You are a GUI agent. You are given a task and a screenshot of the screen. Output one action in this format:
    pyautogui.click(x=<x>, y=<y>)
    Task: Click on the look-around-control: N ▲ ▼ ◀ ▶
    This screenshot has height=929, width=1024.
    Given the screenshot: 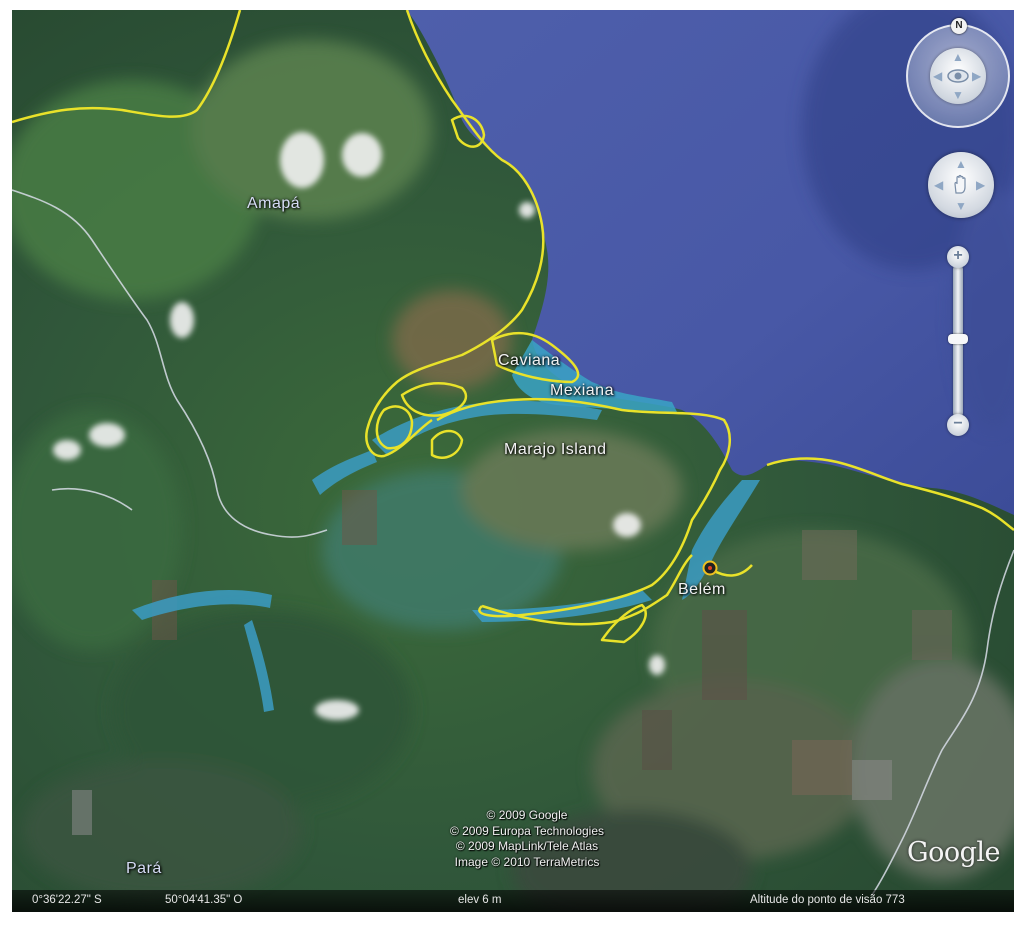 What is the action you would take?
    pyautogui.click(x=958, y=73)
    